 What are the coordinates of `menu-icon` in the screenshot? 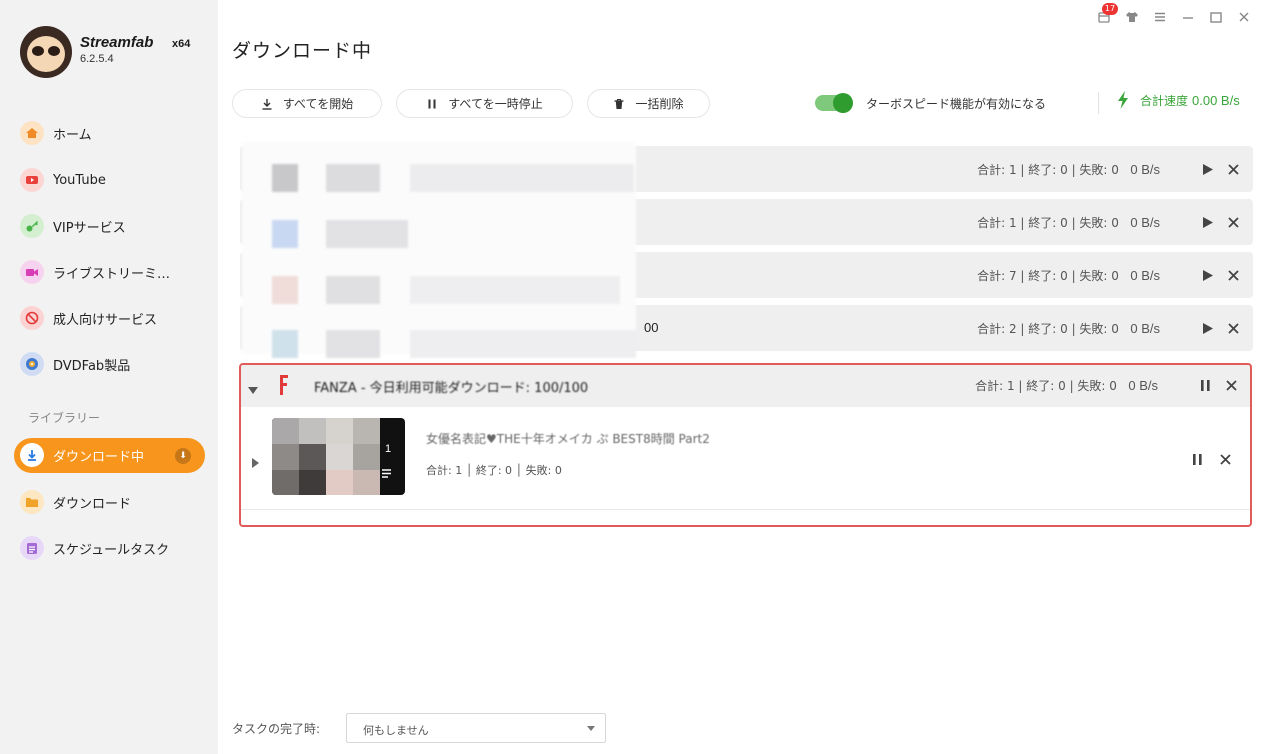 It's located at (1160, 17).